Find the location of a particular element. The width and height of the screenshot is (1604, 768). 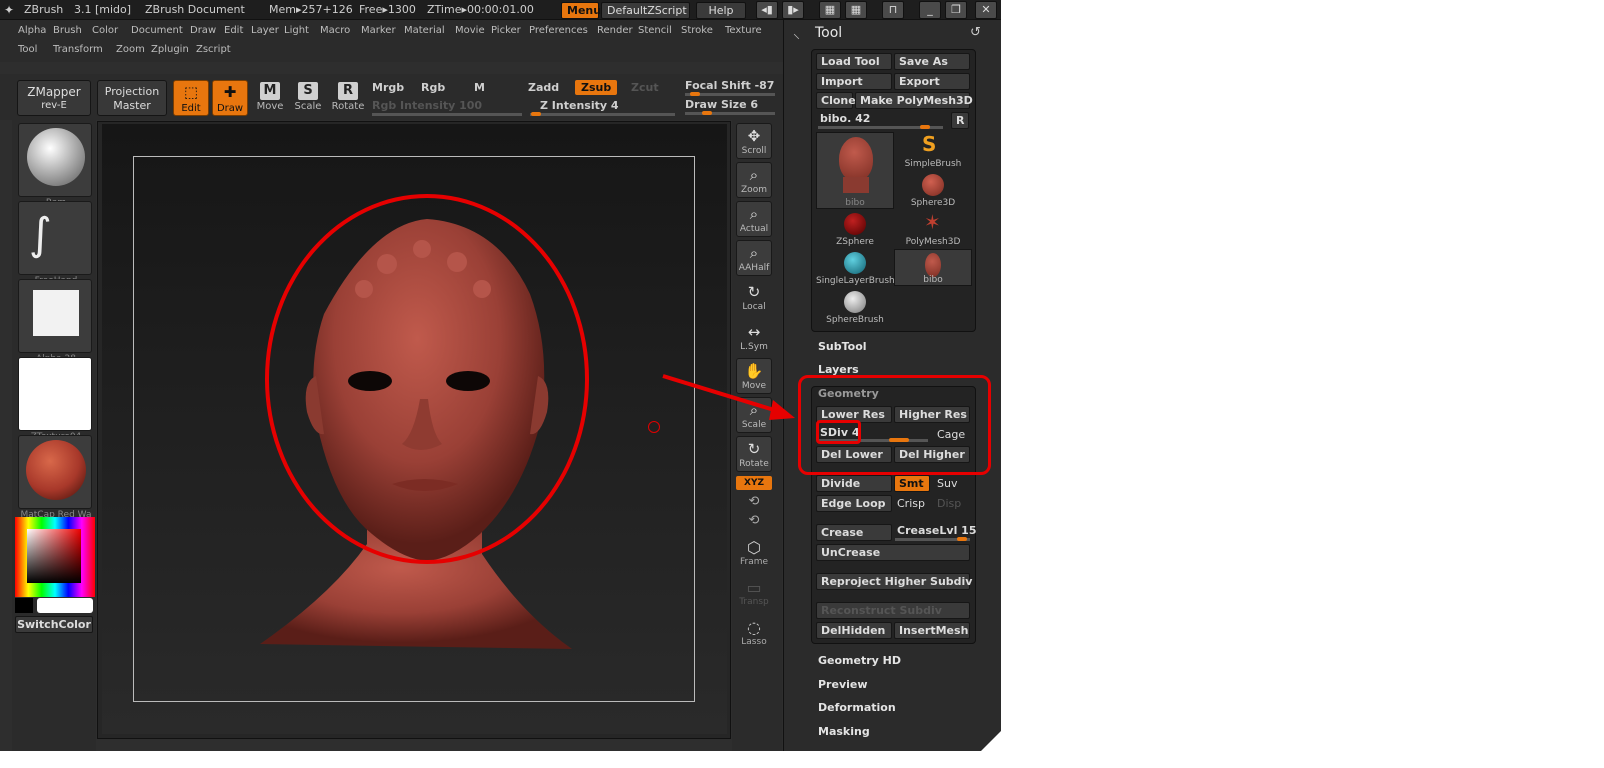

tool-thumb-simplebrush: S SimpleBrush is located at coordinates (933, 150).